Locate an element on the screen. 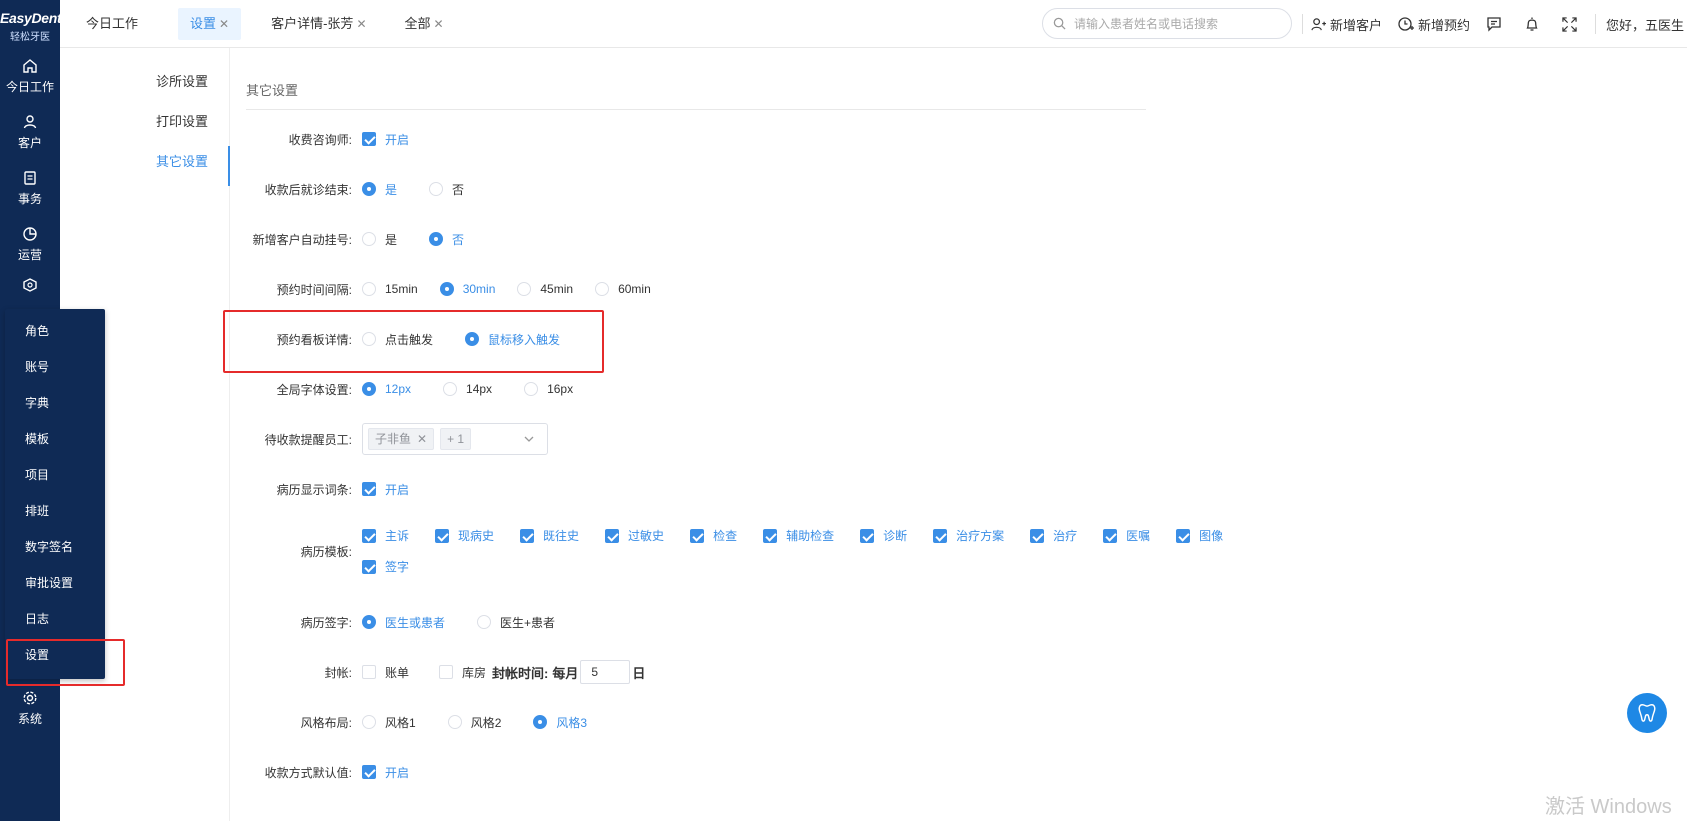 This screenshot has height=821, width=1687. row-payment-remind: 待收款提醒员工: 子非鱼 ✕ + 1 is located at coordinates (389, 439).